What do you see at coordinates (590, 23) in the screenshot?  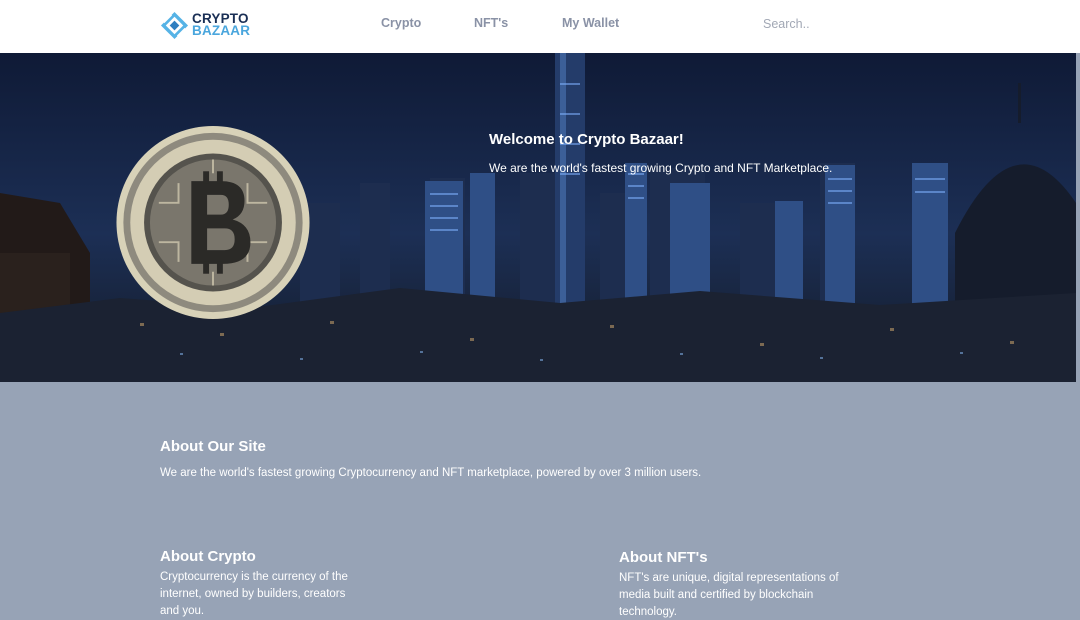 I see `nav-link-my-wallet: My Wallet` at bounding box center [590, 23].